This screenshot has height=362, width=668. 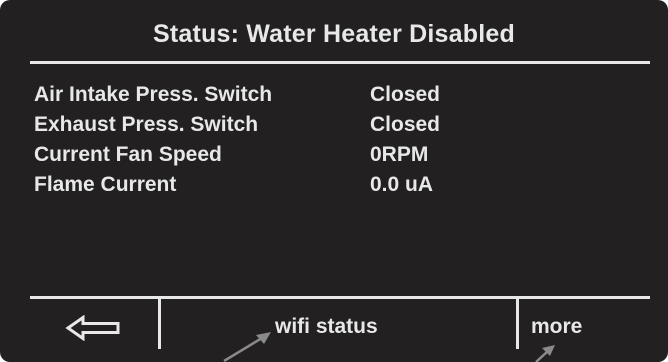 I want to click on left-arrow-icon, so click(x=94, y=328).